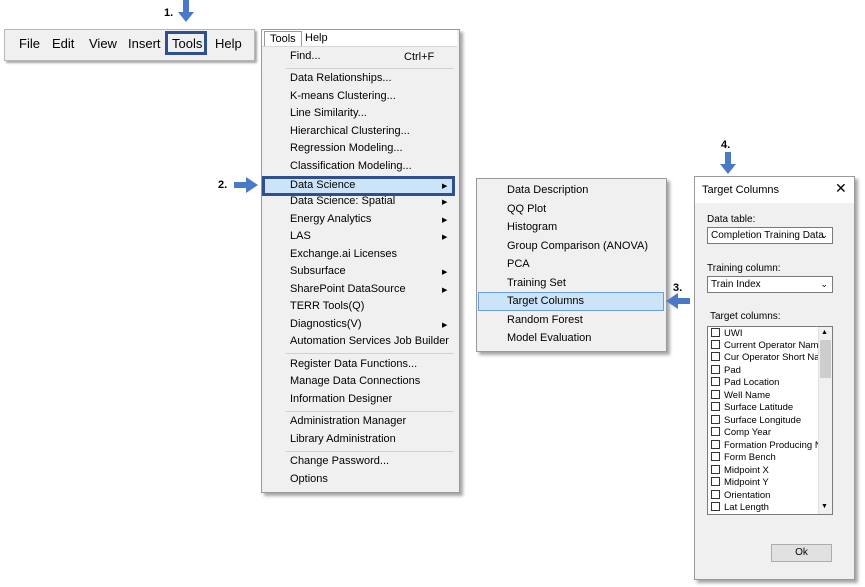 Image resolution: width=865 pixels, height=587 pixels. Describe the element at coordinates (532, 227) in the screenshot. I see `submenu-item-histogram: Histogram` at that location.